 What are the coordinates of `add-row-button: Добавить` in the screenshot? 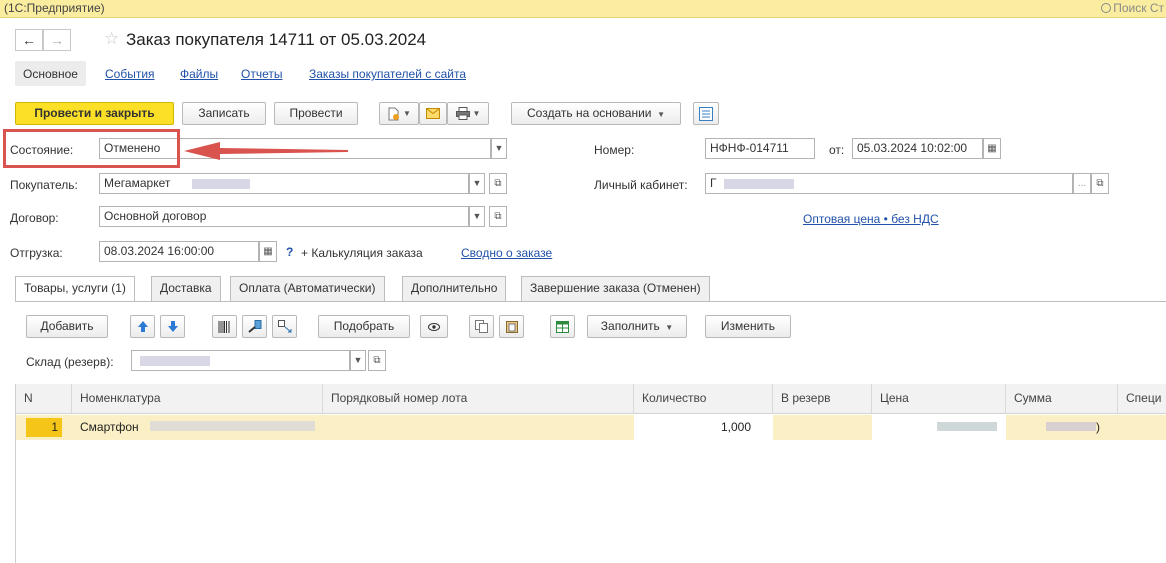 It's located at (67, 326).